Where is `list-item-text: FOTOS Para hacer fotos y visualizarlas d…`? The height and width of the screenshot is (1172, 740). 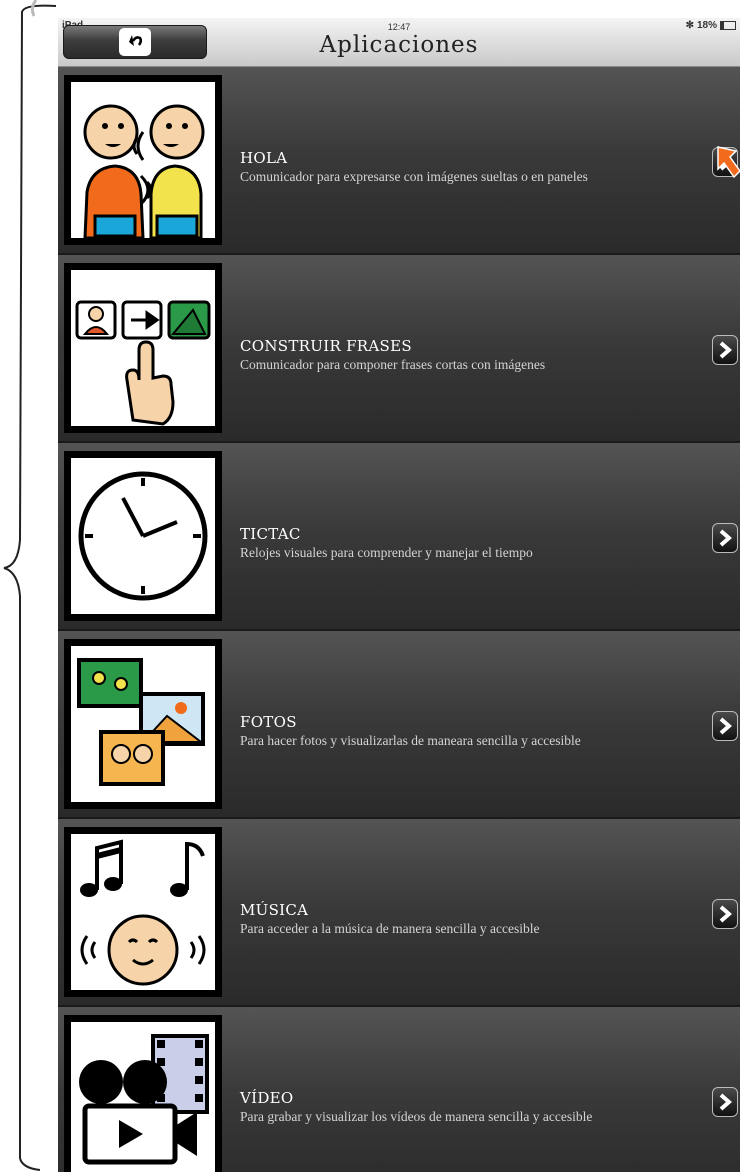
list-item-text: FOTOS Para hacer fotos y visualizarlas d… is located at coordinates (450, 731).